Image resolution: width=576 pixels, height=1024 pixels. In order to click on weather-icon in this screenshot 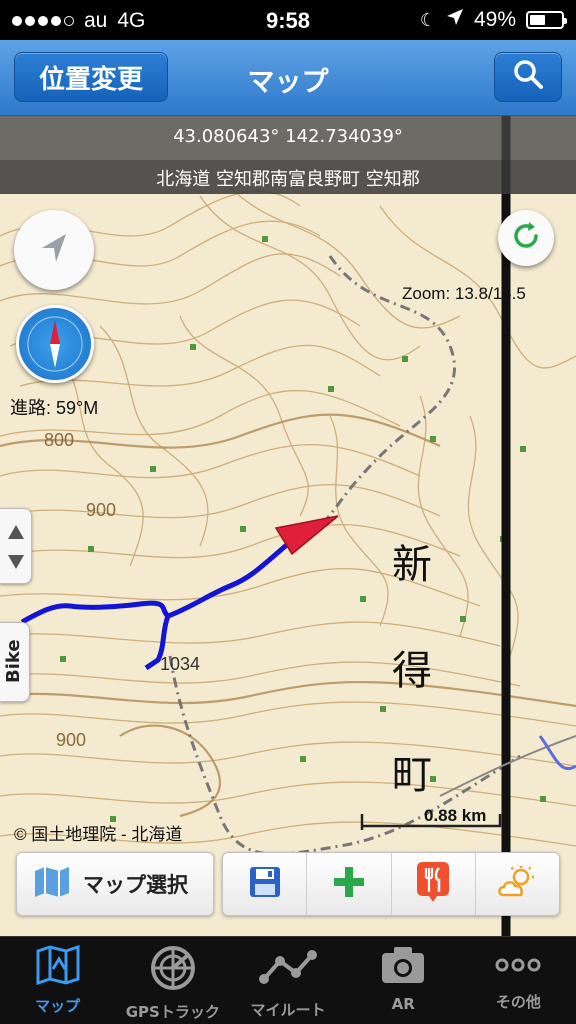, I will do `click(517, 884)`.